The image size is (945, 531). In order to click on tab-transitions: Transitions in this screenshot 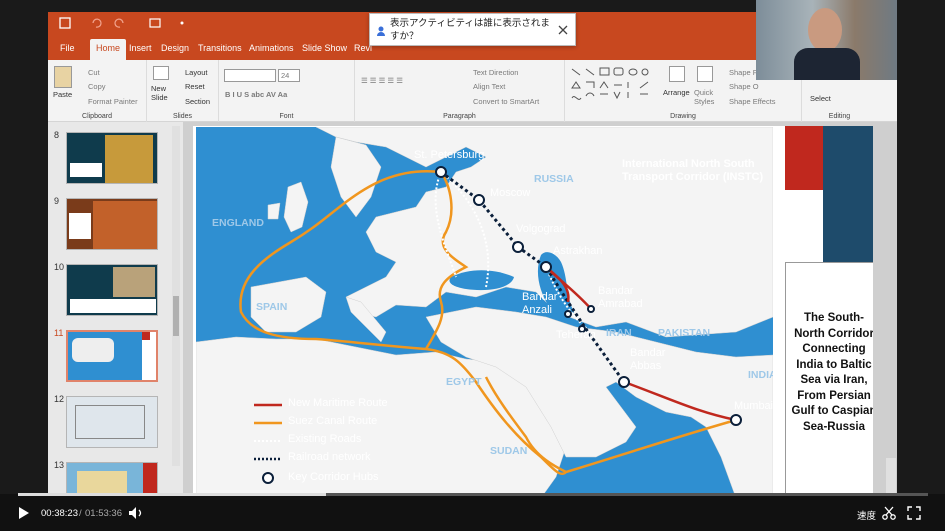, I will do `click(220, 49)`.